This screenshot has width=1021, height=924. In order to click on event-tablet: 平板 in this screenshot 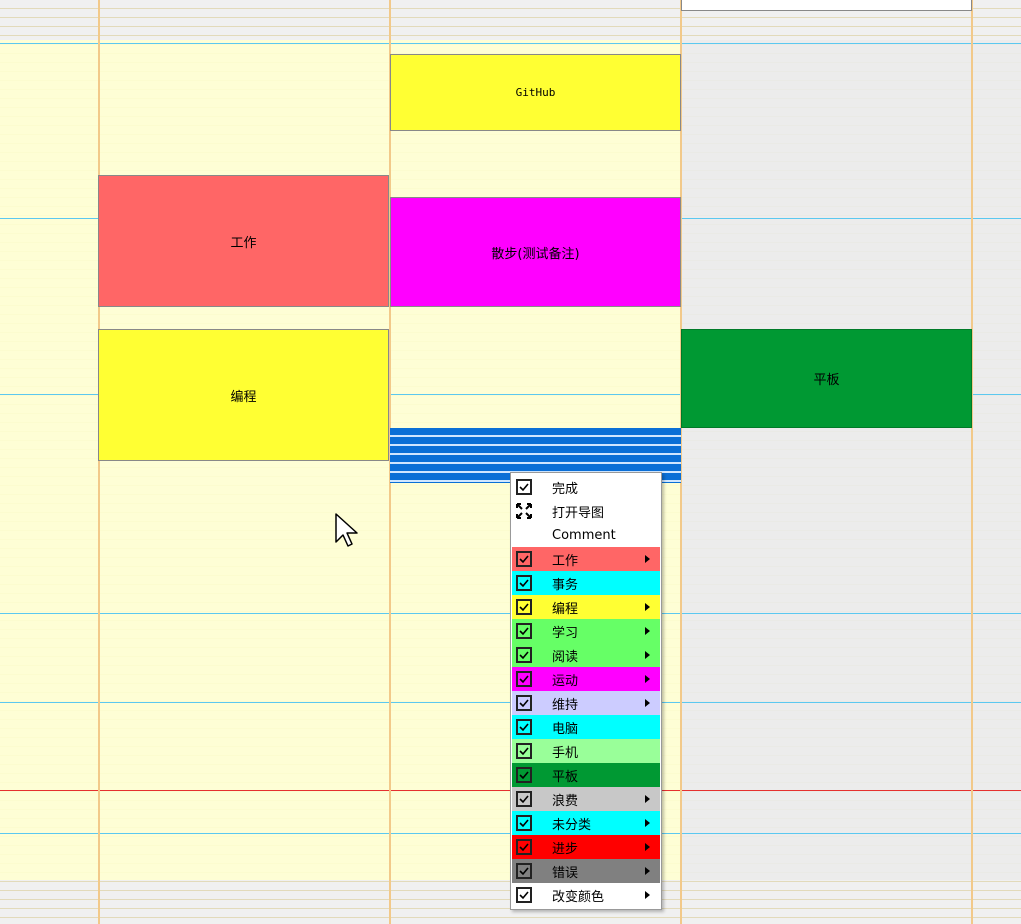, I will do `click(826, 378)`.